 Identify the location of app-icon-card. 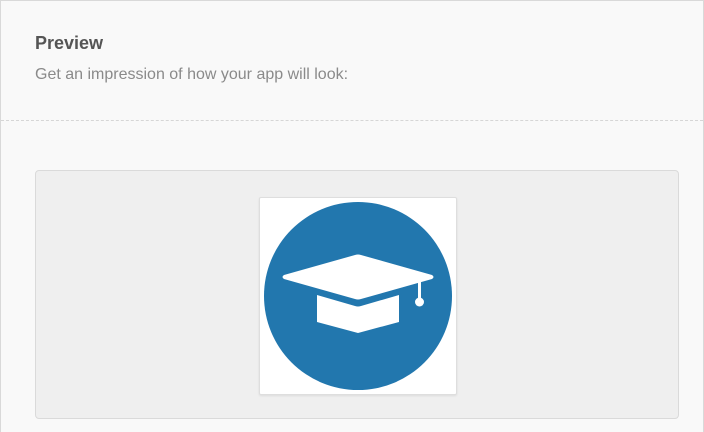
(358, 296).